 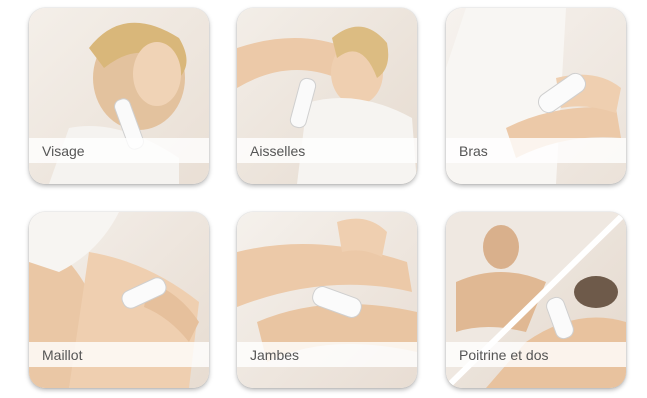 I want to click on zone-label-band: Aisselles, so click(x=327, y=150).